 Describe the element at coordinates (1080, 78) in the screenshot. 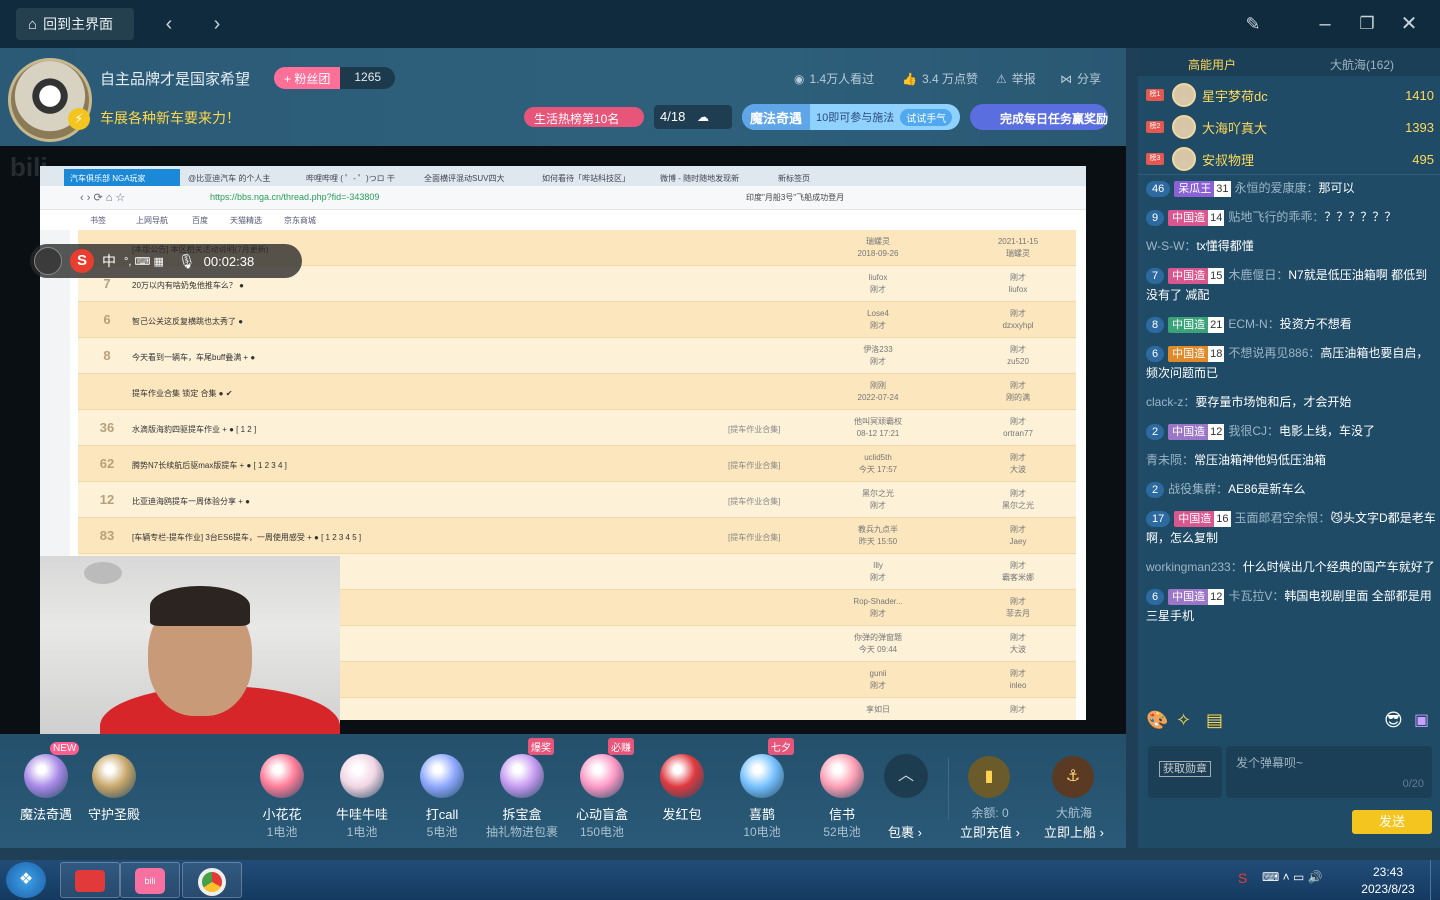

I see `share-button: ⋈ 分享` at that location.